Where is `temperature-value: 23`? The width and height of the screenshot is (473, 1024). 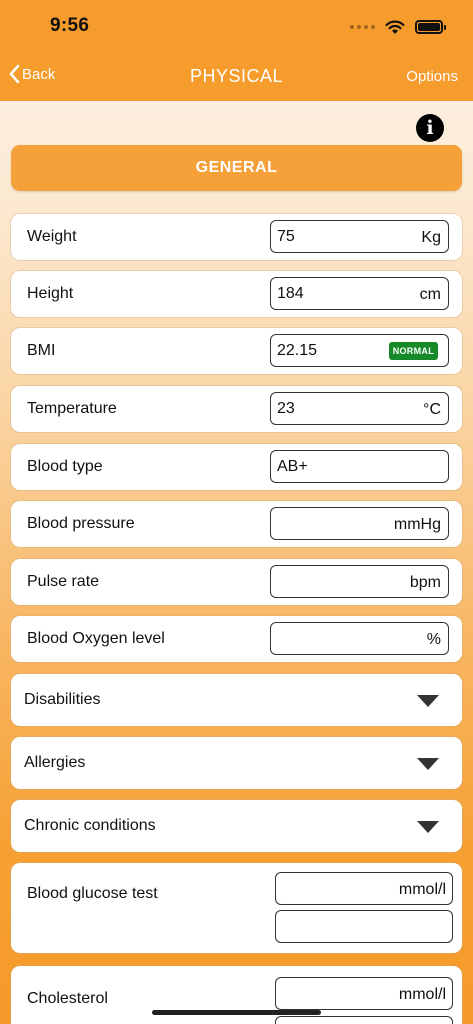
temperature-value: 23 is located at coordinates (286, 408).